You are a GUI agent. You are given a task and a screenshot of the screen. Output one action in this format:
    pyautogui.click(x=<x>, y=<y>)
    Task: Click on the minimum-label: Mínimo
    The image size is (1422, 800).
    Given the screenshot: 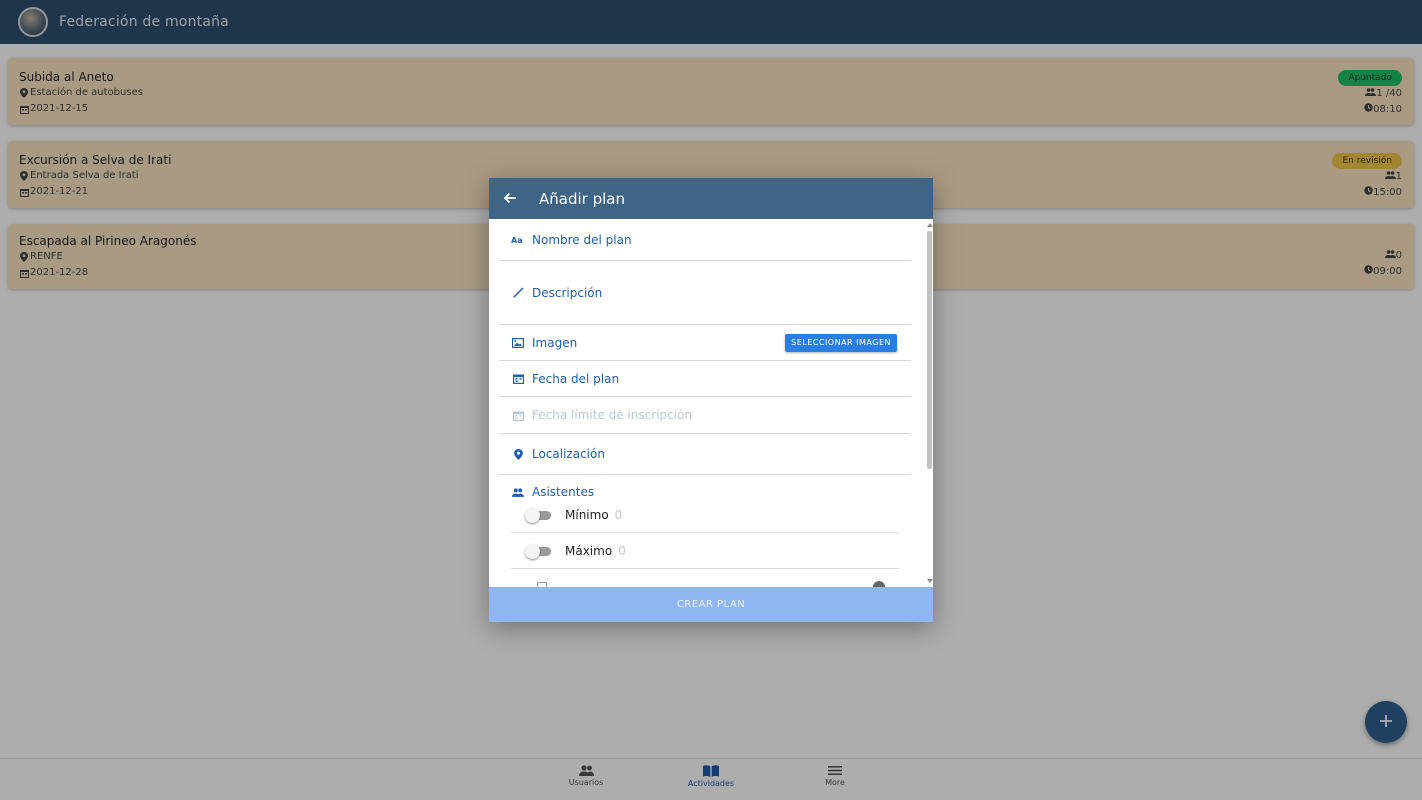 What is the action you would take?
    pyautogui.click(x=587, y=514)
    